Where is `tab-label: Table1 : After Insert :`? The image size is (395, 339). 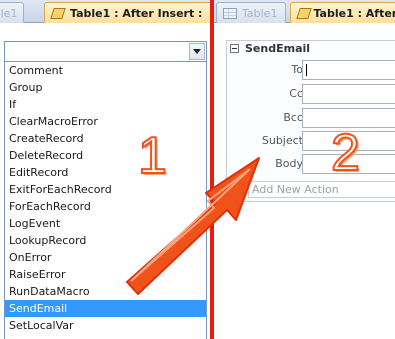 tab-label: Table1 : After Insert : is located at coordinates (136, 13).